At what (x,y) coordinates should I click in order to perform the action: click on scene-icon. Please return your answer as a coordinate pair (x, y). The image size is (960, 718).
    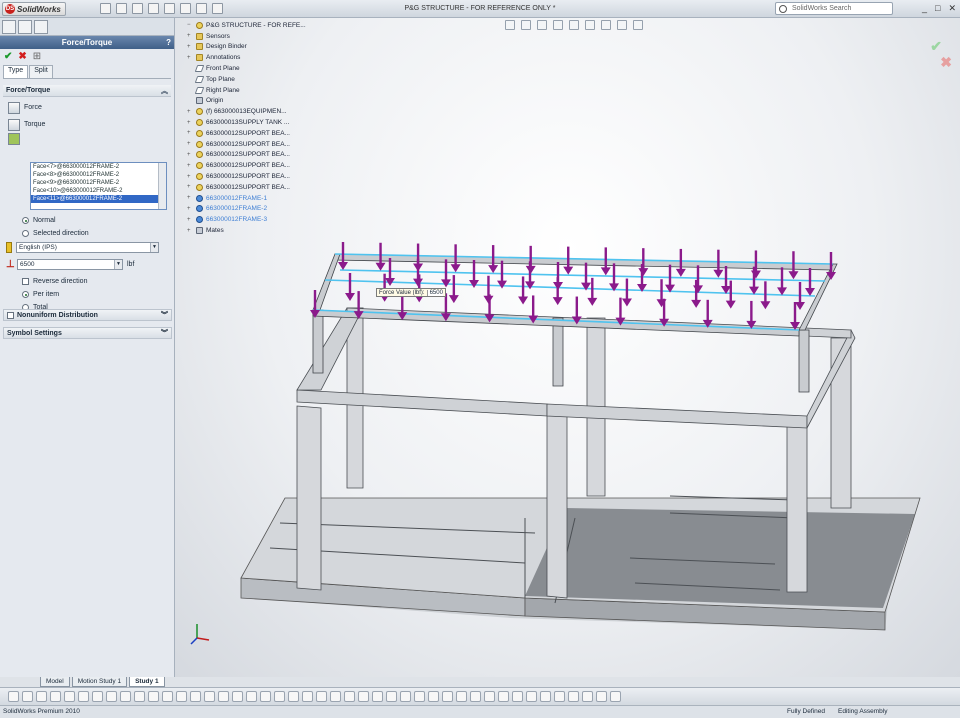
    Looking at the image, I should click on (638, 25).